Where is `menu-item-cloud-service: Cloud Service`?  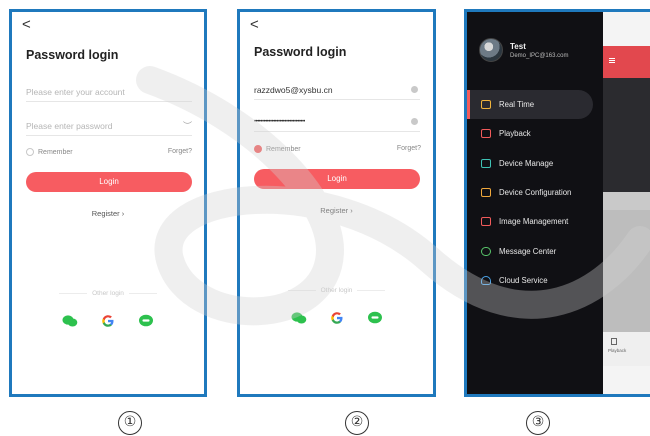
menu-item-cloud-service: Cloud Service is located at coordinates (529, 280).